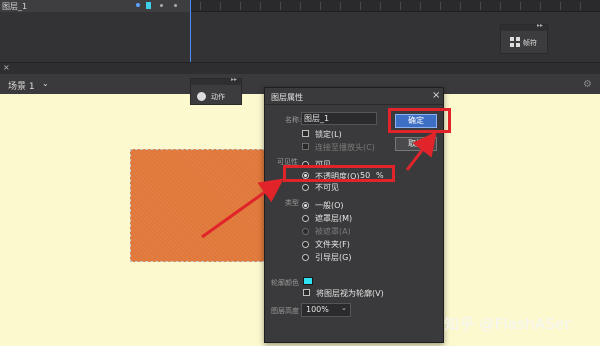 This screenshot has height=346, width=600. Describe the element at coordinates (421, 151) in the screenshot. I see `arrow-to-ok` at that location.